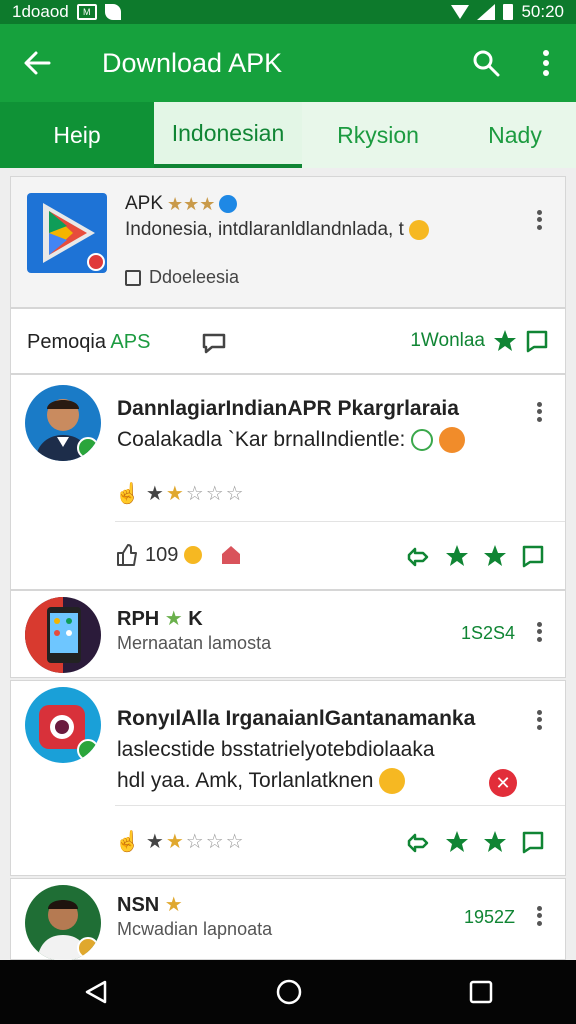 Image resolution: width=576 pixels, height=1024 pixels. I want to click on smiley-icon, so click(422, 440).